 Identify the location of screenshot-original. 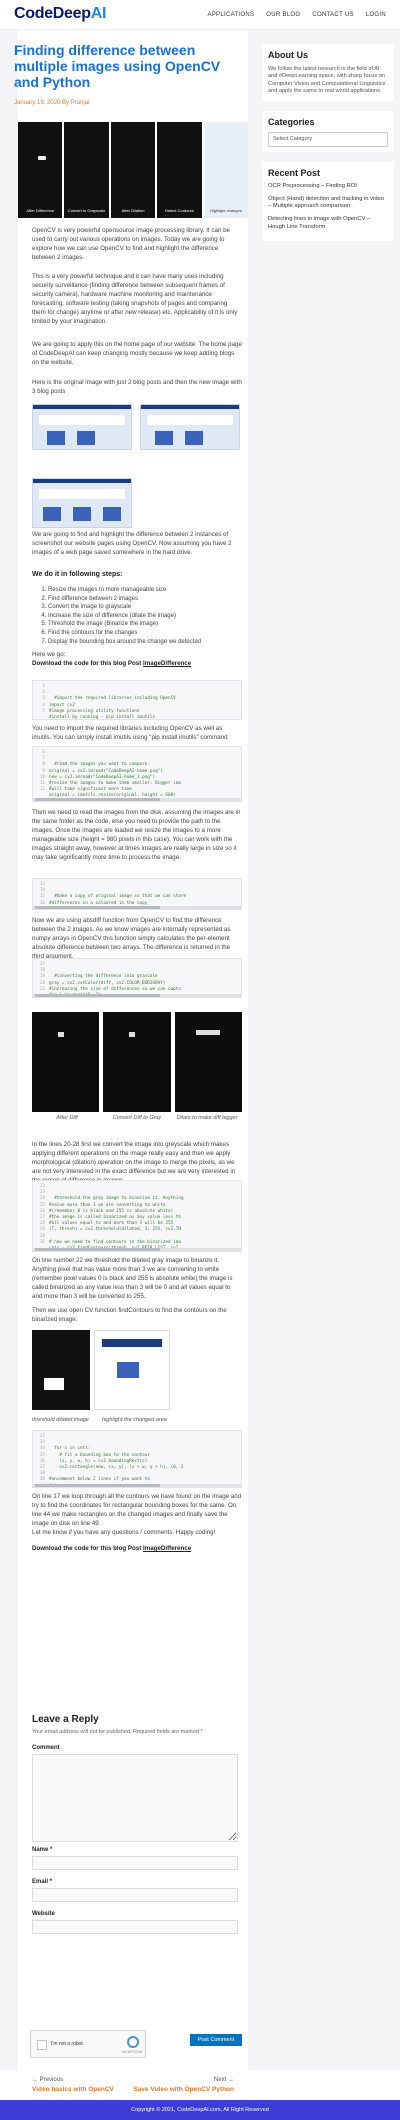
(82, 427).